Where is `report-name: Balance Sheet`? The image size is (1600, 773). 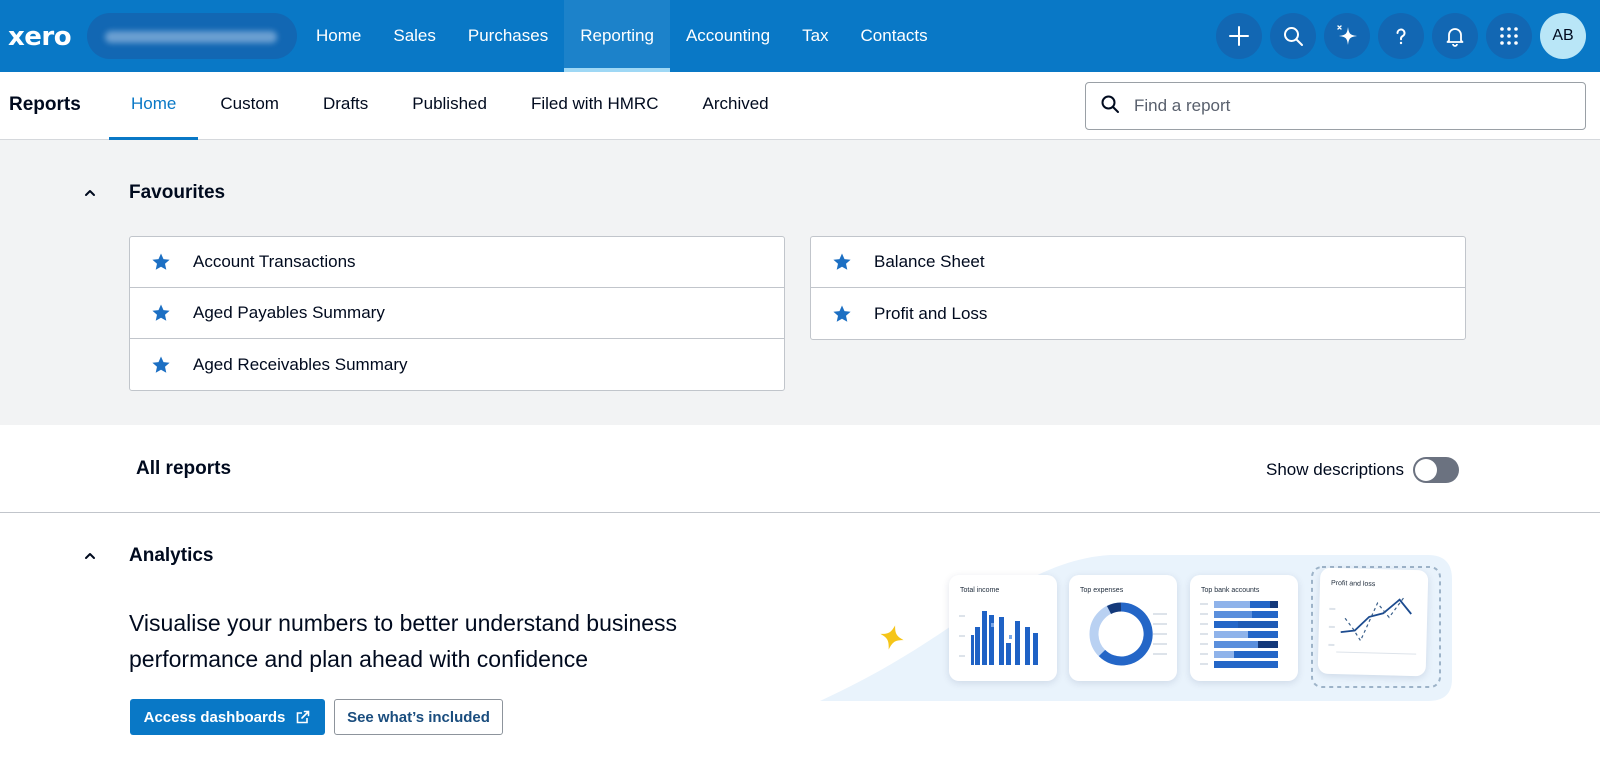
report-name: Balance Sheet is located at coordinates (929, 261).